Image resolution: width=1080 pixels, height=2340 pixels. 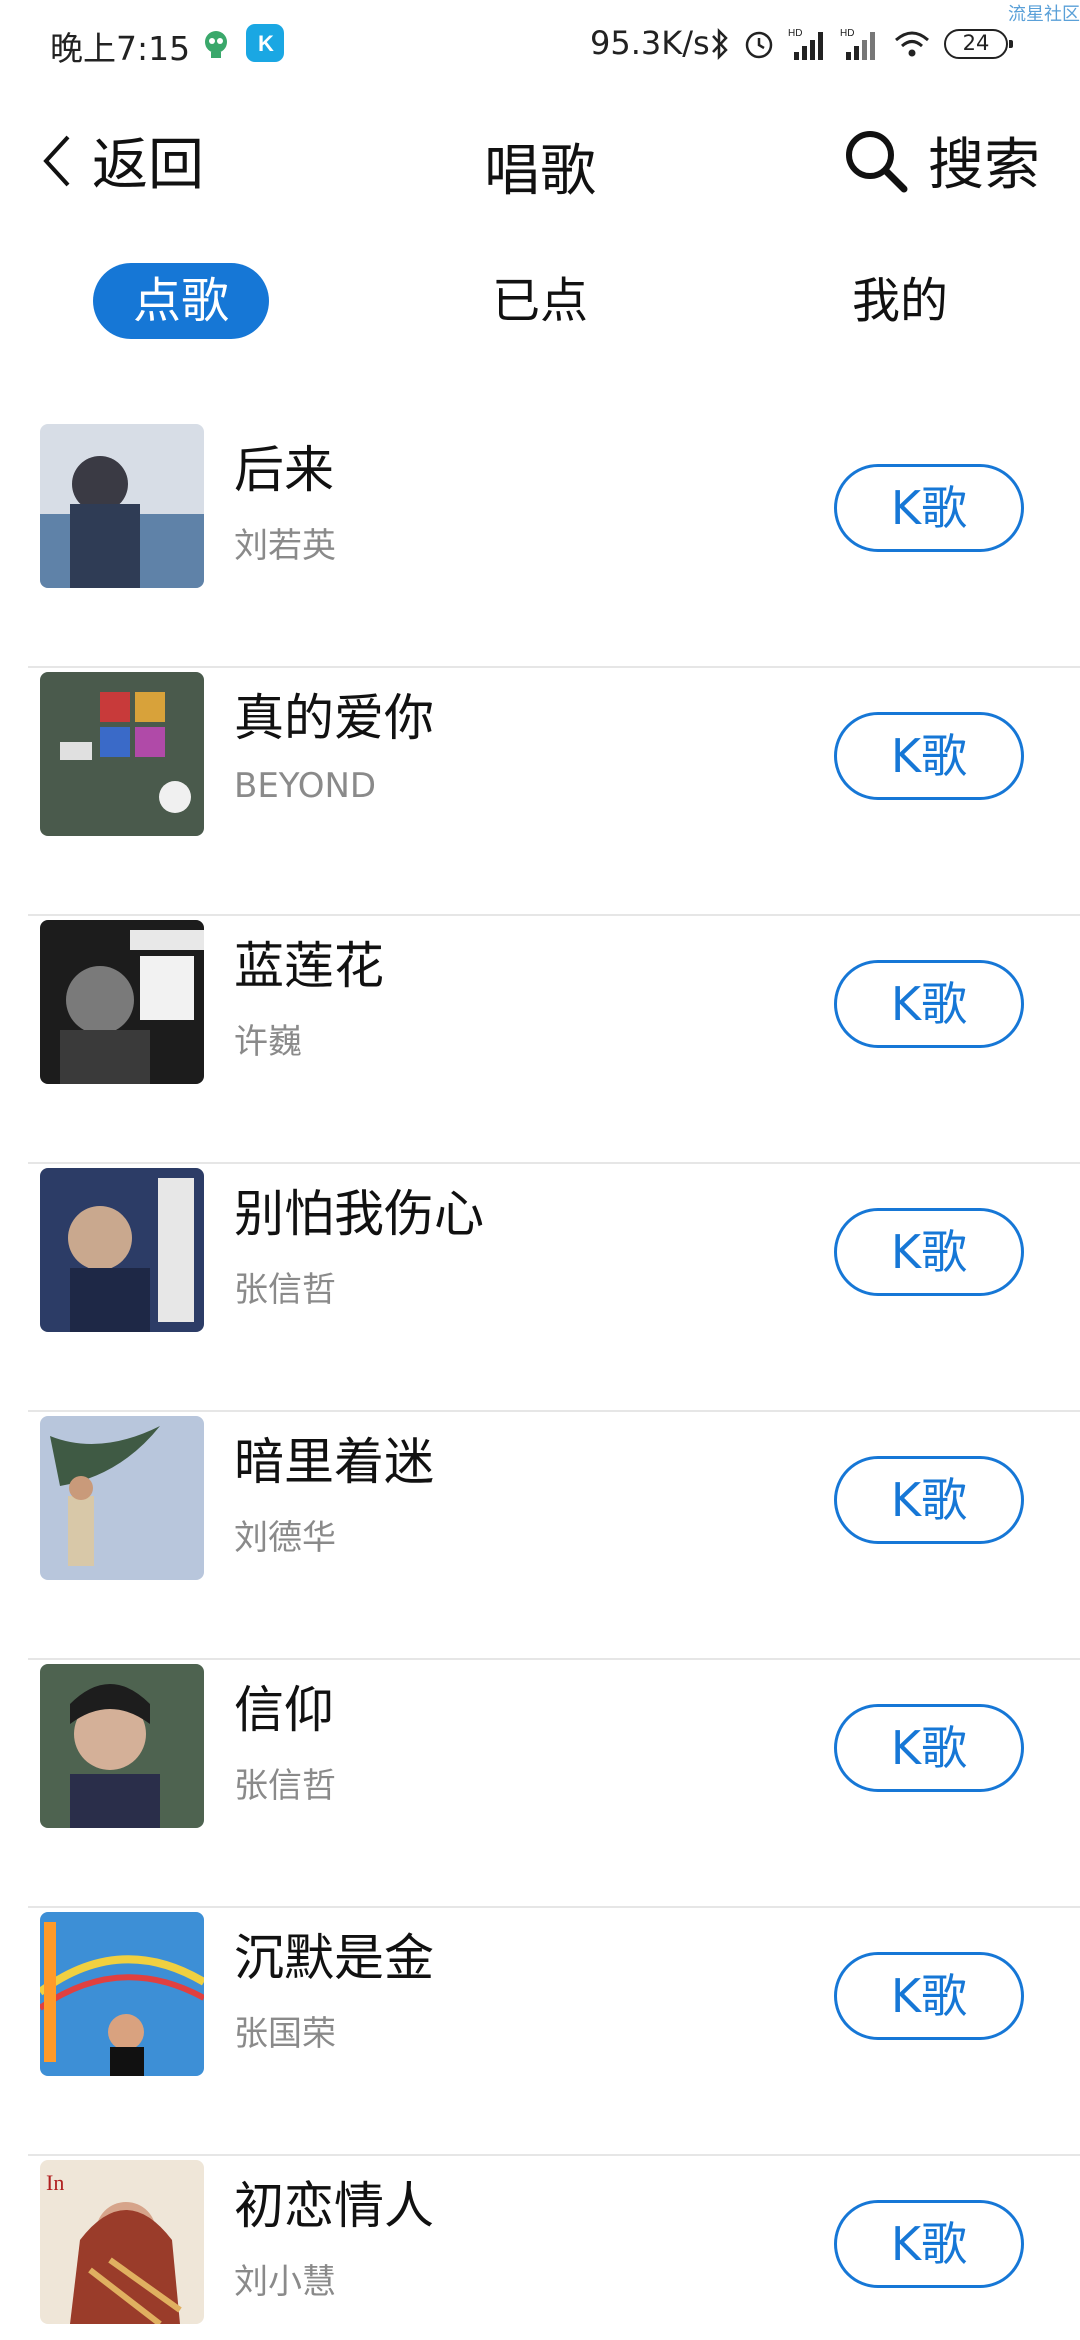 I want to click on song-artist: 许巍, so click(x=268, y=1042).